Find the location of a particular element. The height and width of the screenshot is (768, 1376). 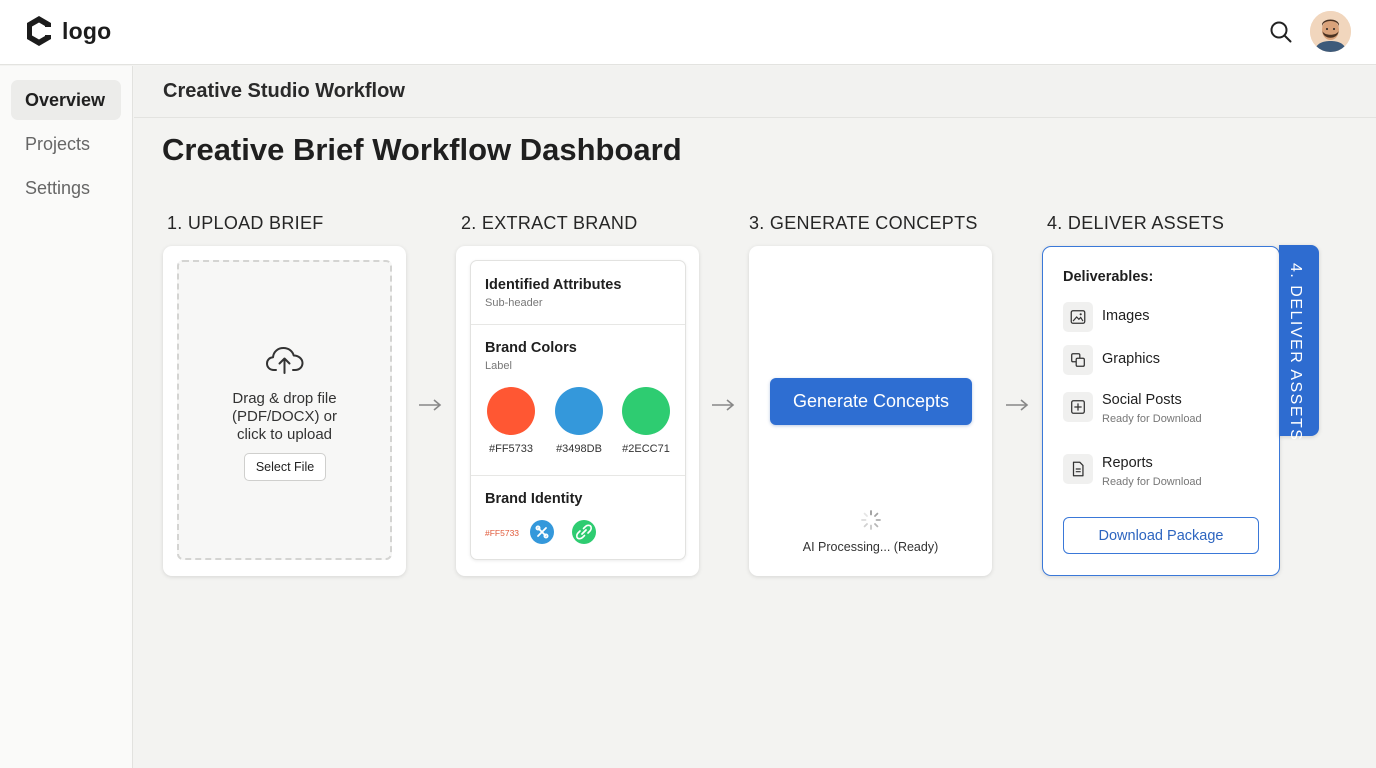

brand-colors-title: Brand Colors is located at coordinates (531, 348).